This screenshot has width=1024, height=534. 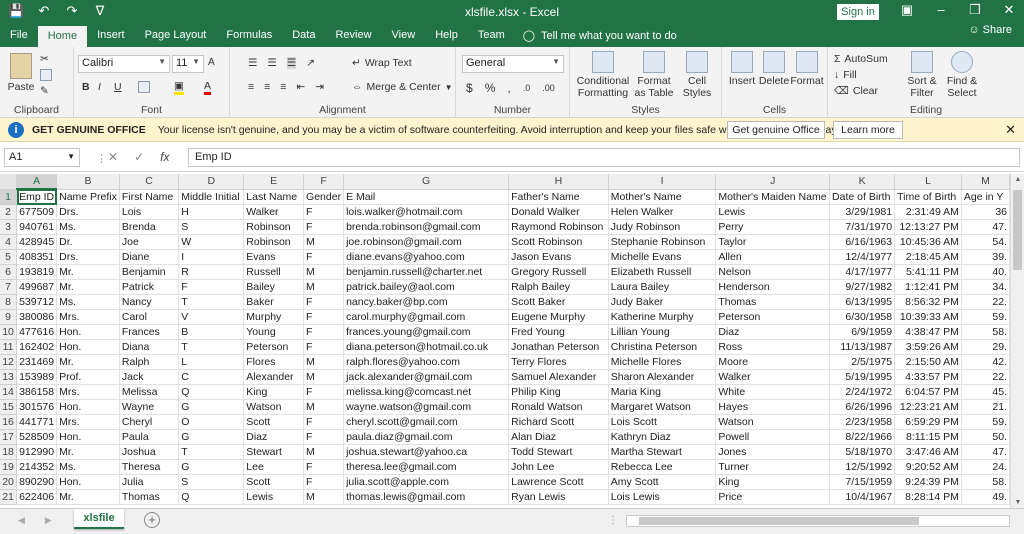 What do you see at coordinates (662, 467) in the screenshot?
I see `cell: Rebecca Lee` at bounding box center [662, 467].